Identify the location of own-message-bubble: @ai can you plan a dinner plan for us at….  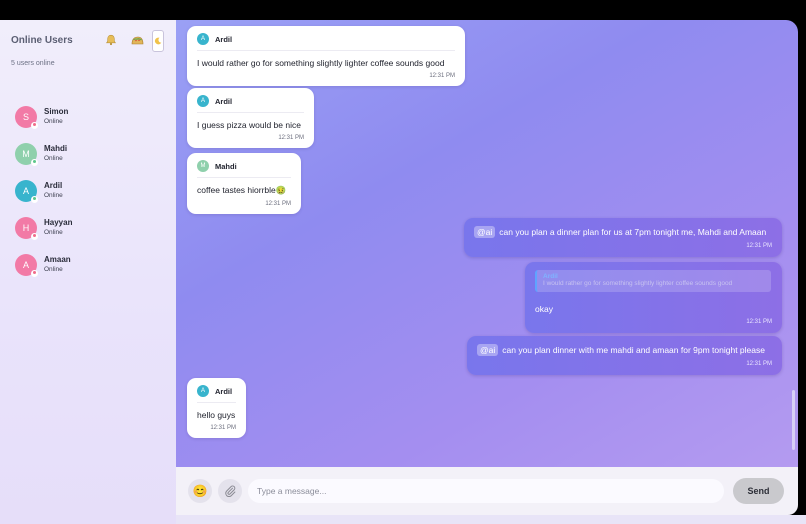
(623, 237).